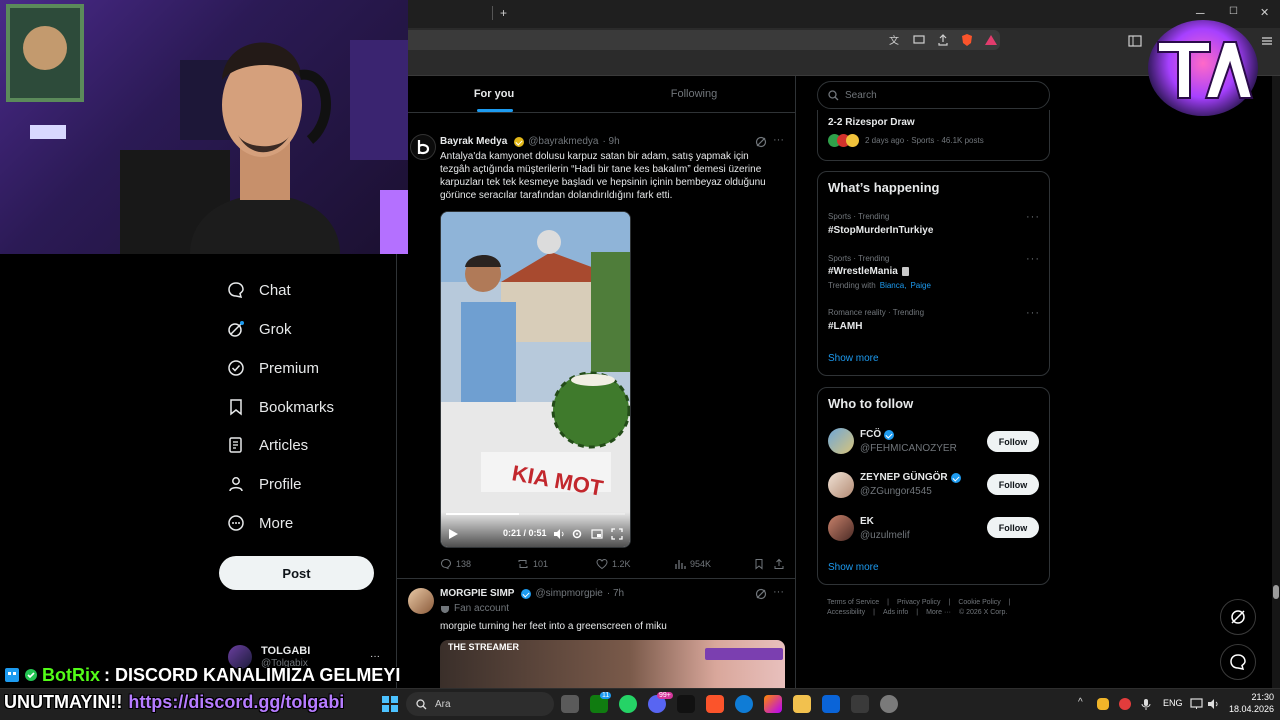  I want to click on follow-name: FCÖ, so click(870, 434).